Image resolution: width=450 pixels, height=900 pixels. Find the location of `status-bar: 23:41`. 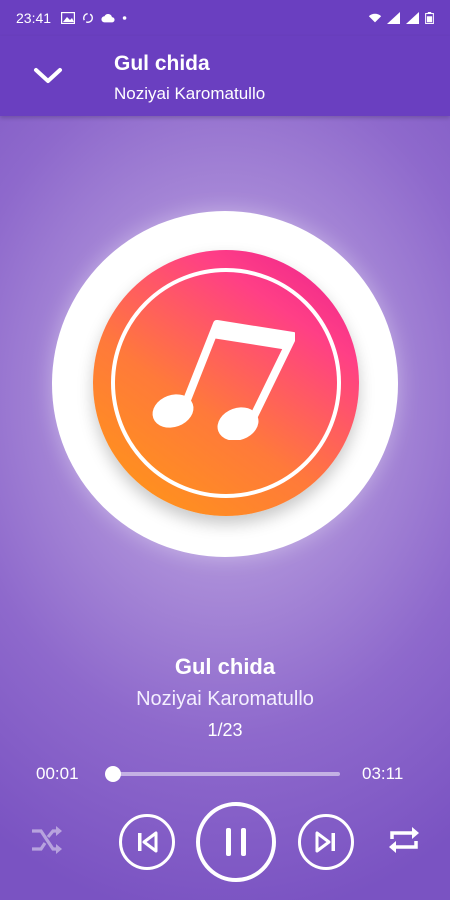

status-bar: 23:41 is located at coordinates (225, 18).